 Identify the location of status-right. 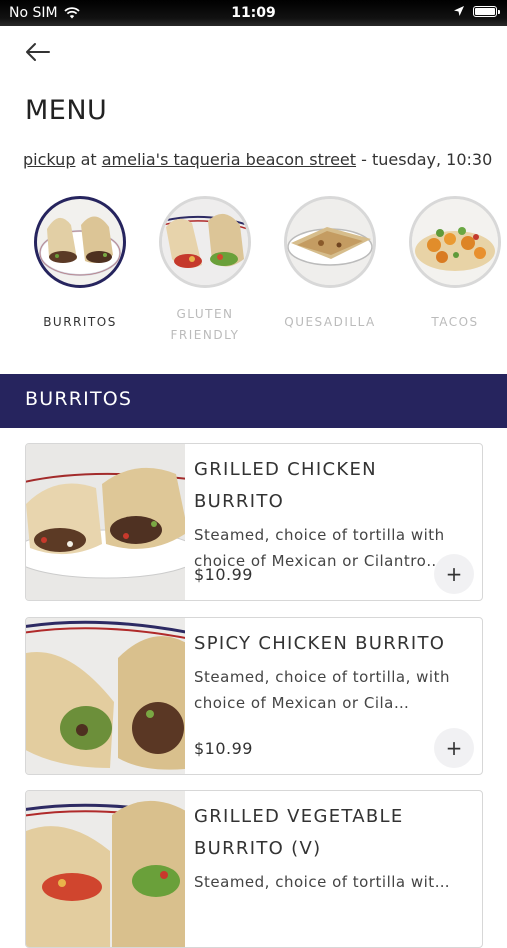
(476, 11).